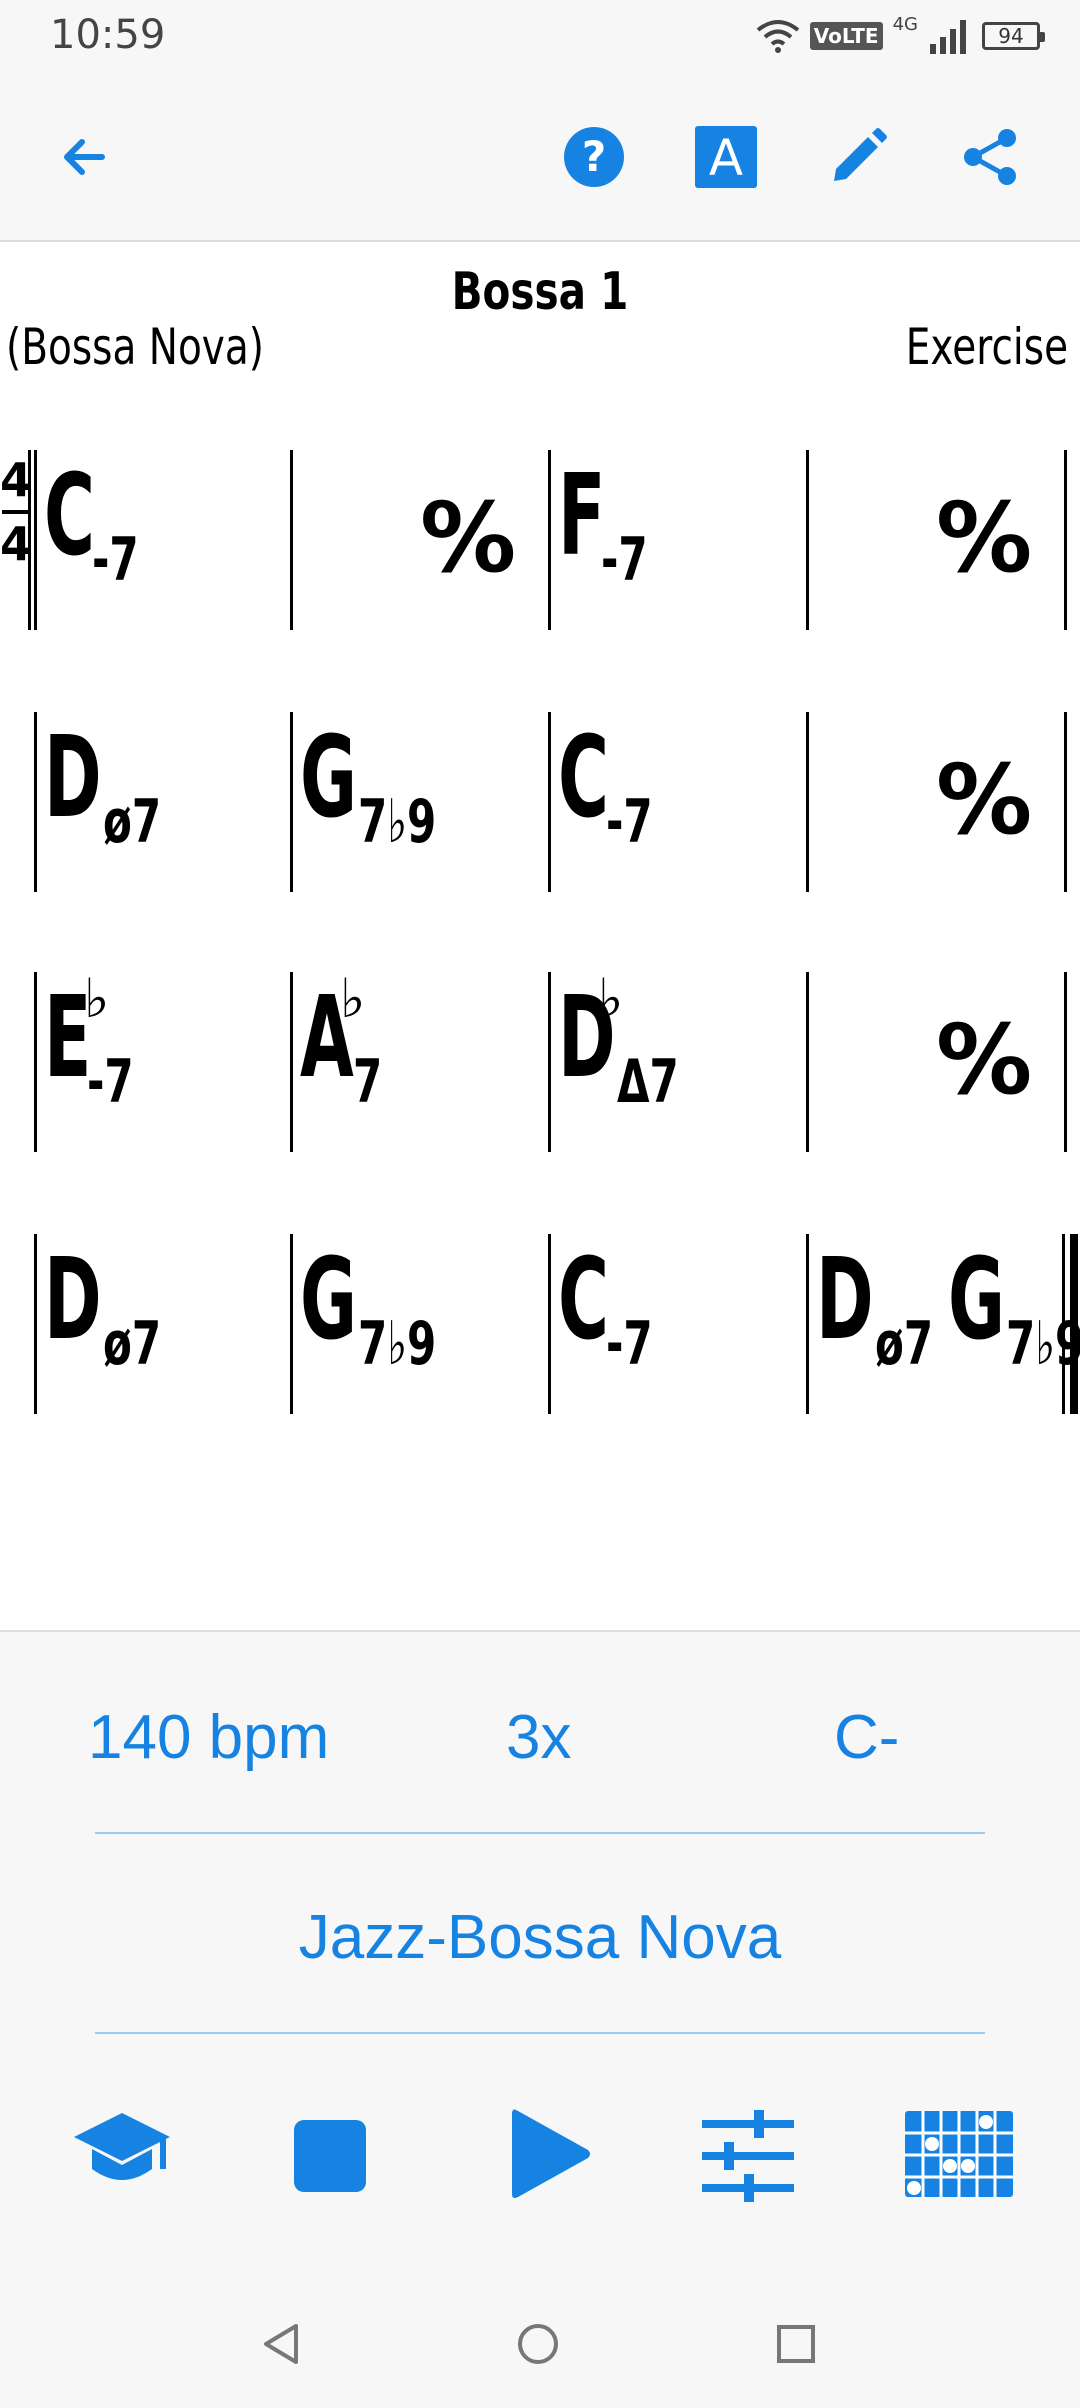  Describe the element at coordinates (540, 1324) in the screenshot. I see `chart-row: Dø7 G7♭9 C-7 Dø7 G7♭9` at that location.